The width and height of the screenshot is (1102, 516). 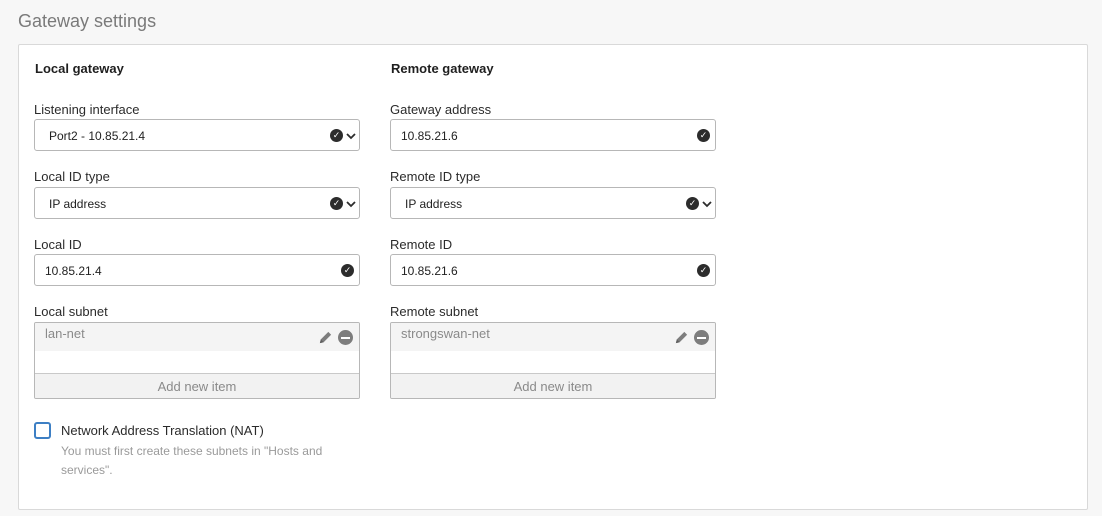 I want to click on remote-subnet-item-label: strongswan-net, so click(x=445, y=333).